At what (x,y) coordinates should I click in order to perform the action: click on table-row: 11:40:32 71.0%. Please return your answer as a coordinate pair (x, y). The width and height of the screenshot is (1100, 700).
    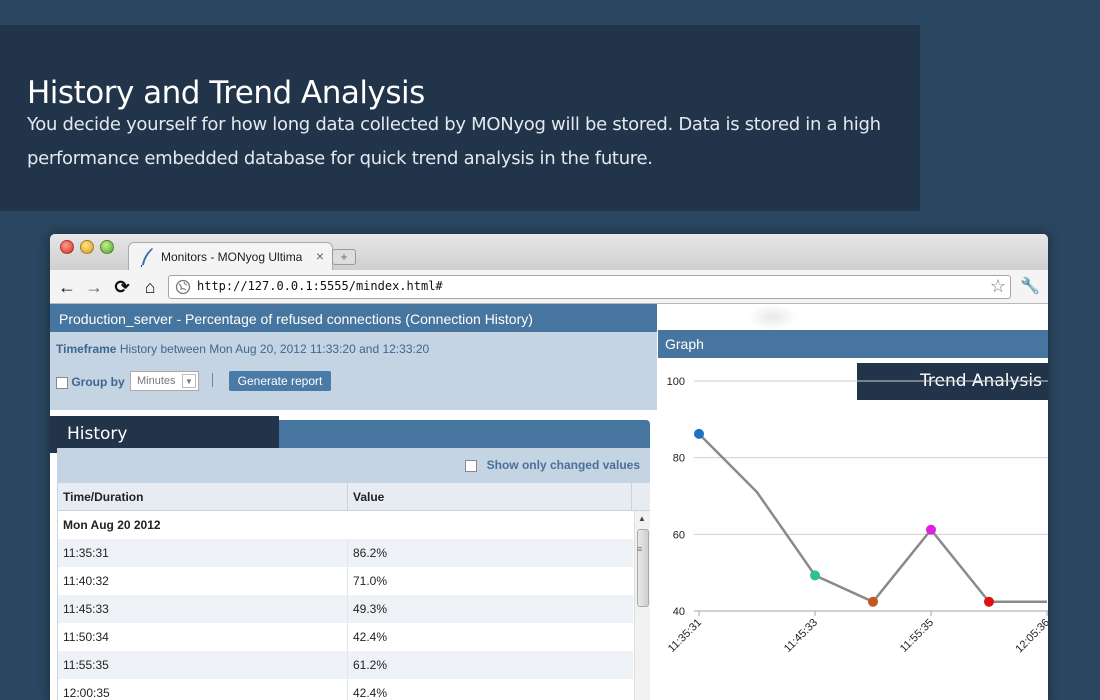
    Looking at the image, I should click on (345, 581).